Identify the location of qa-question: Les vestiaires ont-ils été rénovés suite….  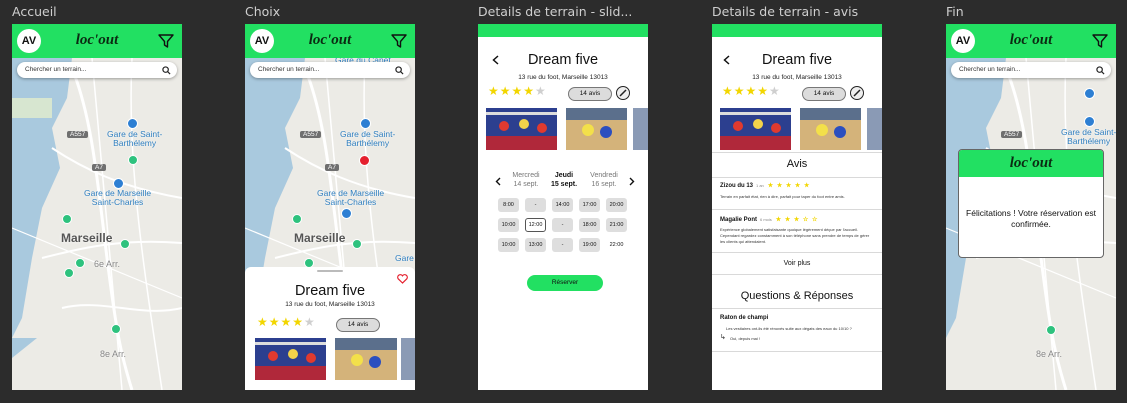
(789, 328).